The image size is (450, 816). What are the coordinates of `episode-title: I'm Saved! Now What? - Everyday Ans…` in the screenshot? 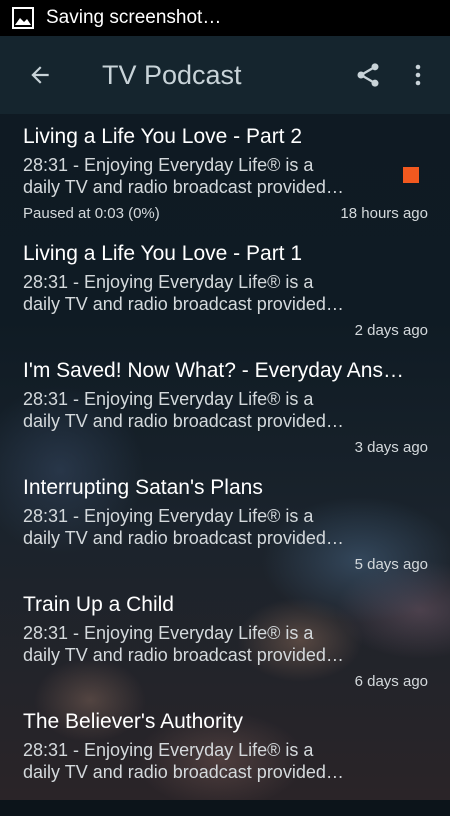 It's located at (213, 370).